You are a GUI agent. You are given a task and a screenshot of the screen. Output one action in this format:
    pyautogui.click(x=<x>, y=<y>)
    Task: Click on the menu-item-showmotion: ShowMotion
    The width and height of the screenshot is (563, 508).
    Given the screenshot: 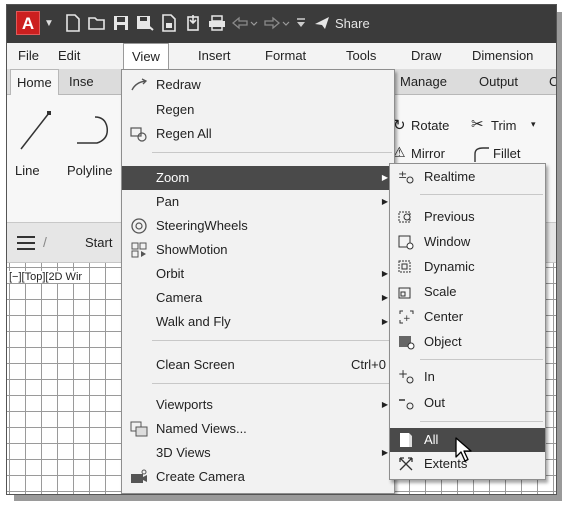 What is the action you would take?
    pyautogui.click(x=258, y=250)
    